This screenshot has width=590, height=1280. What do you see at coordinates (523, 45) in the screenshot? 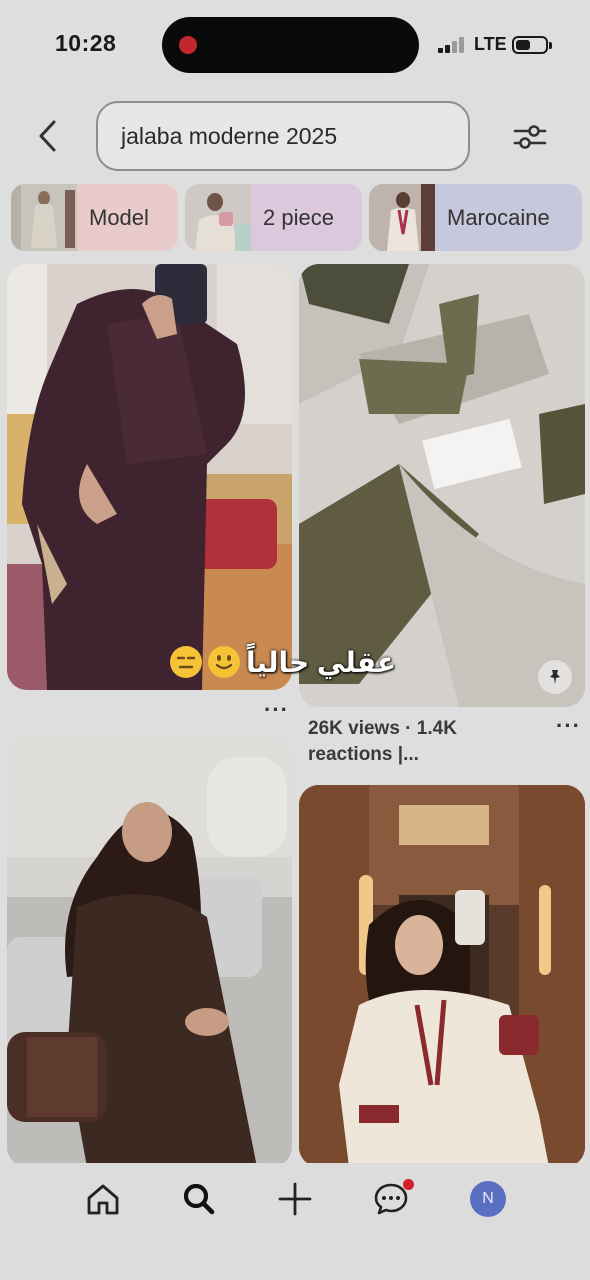
I see `battery-level` at bounding box center [523, 45].